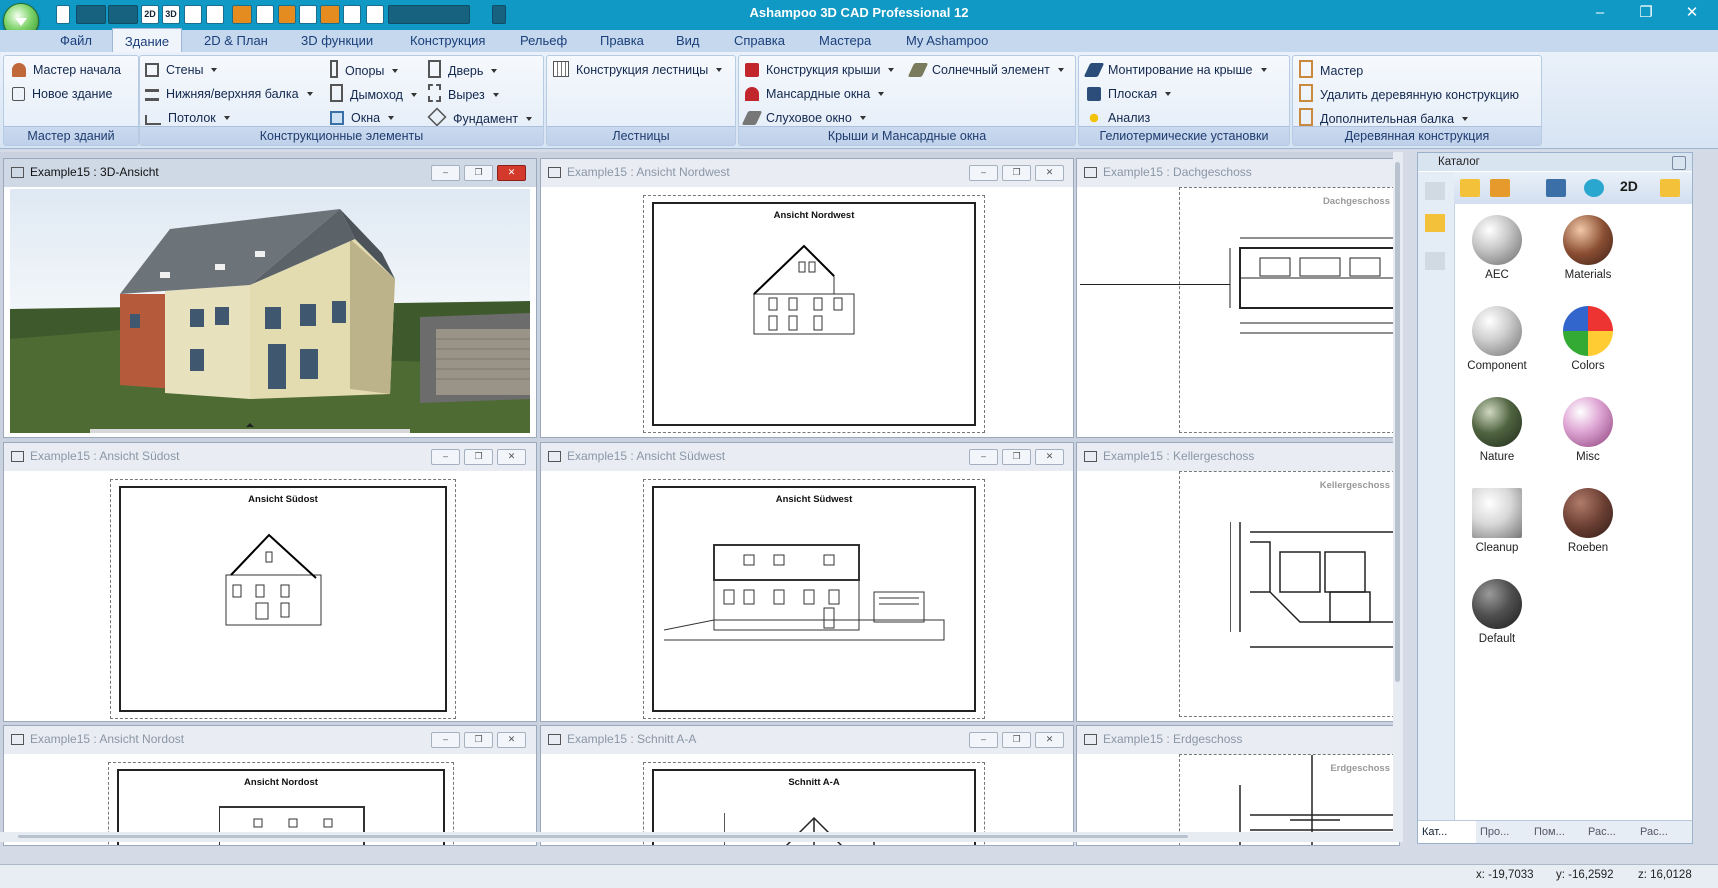 The height and width of the screenshot is (888, 1718). Describe the element at coordinates (270, 298) in the screenshot. I see `doc-window-3d-view: Example15 : 3D-Ansicht – ❐ ✕` at that location.